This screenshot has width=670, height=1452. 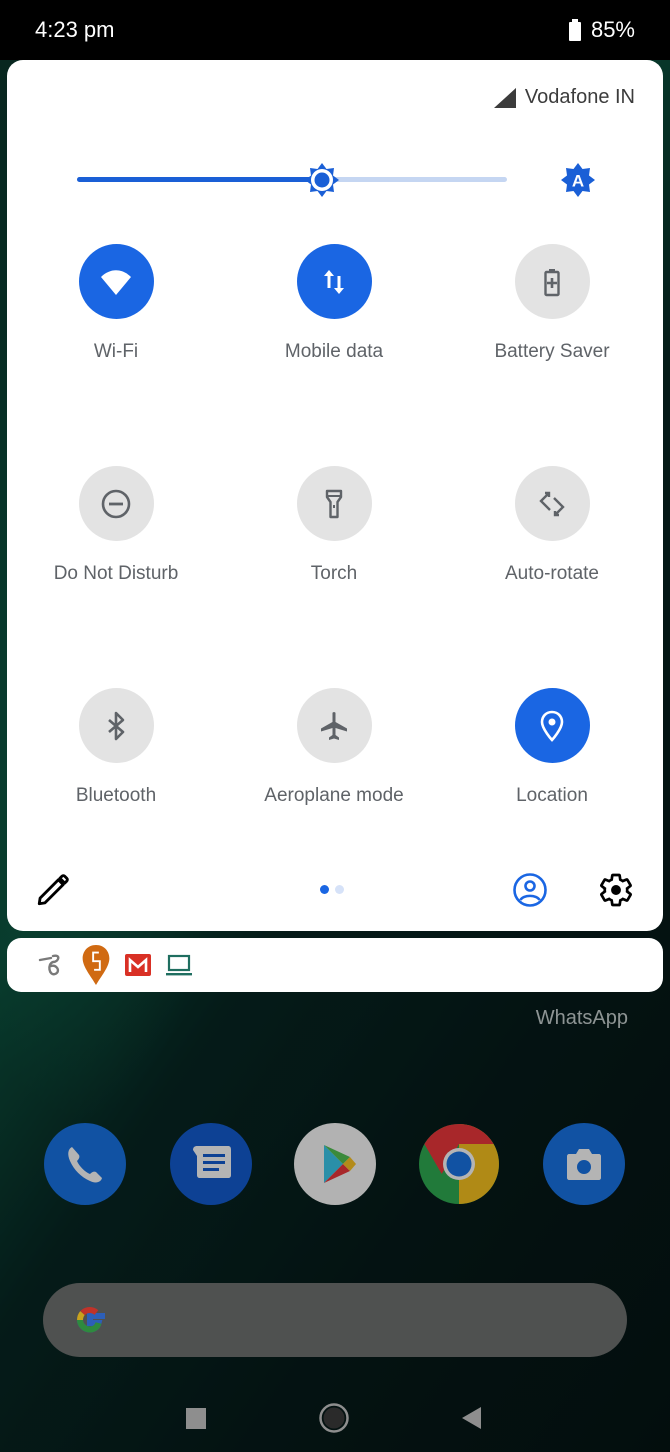 I want to click on bluetooth-toggle, so click(x=116, y=725).